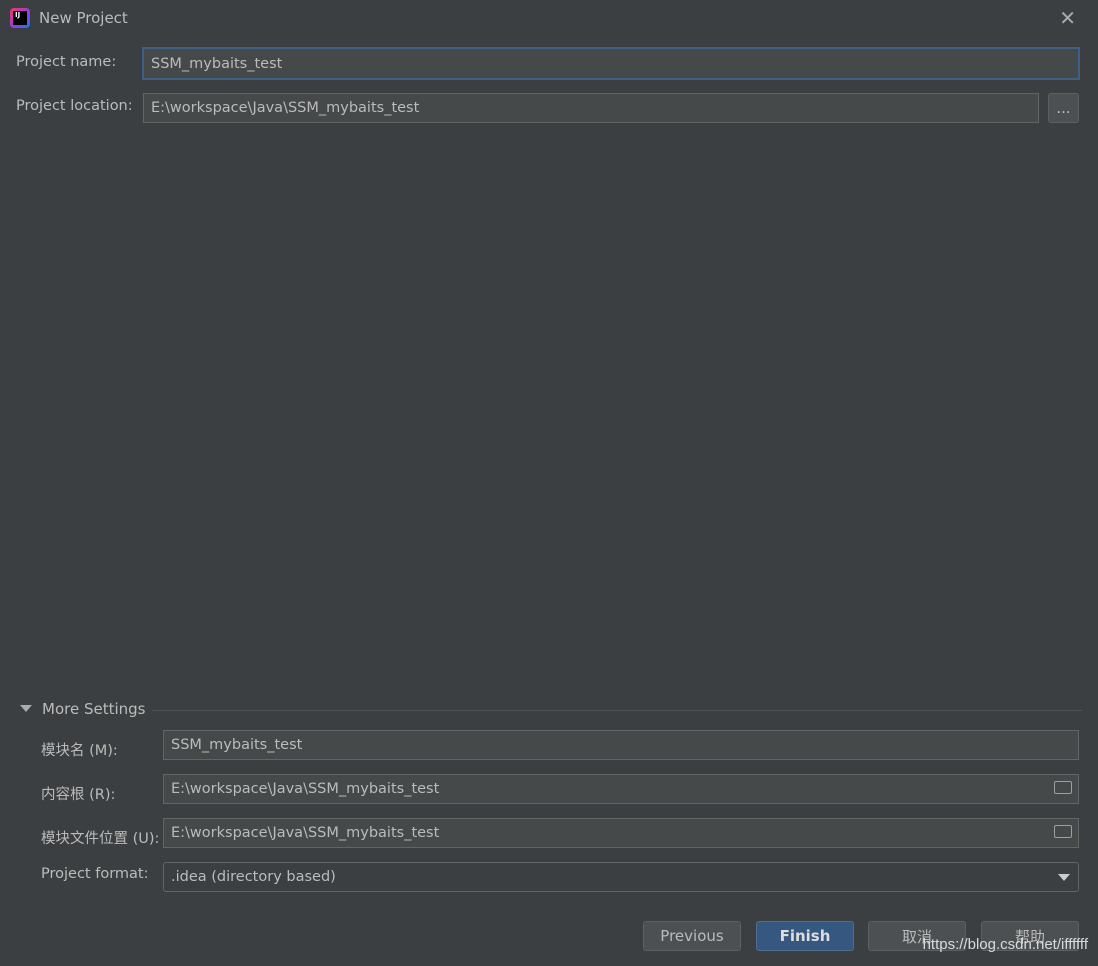 This screenshot has height=966, width=1098. What do you see at coordinates (305, 789) in the screenshot?
I see `content-root-value: E:\workspace\Java\SSM_mybaits_test` at bounding box center [305, 789].